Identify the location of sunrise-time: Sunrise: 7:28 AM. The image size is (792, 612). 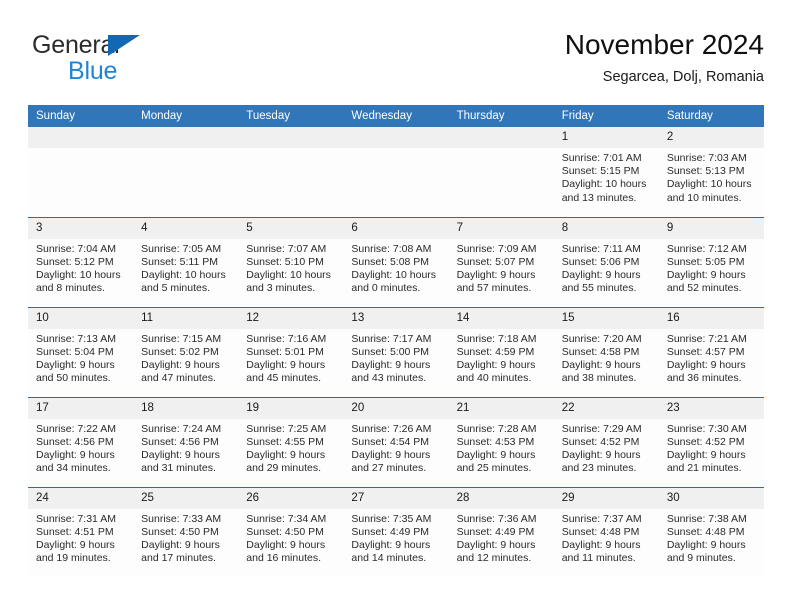
(496, 428).